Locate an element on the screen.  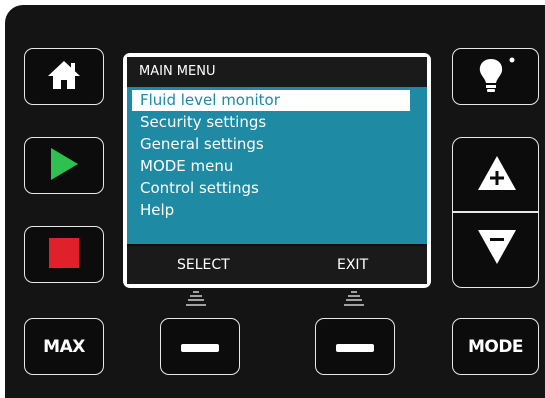
minus-triangle-icon is located at coordinates (497, 249).